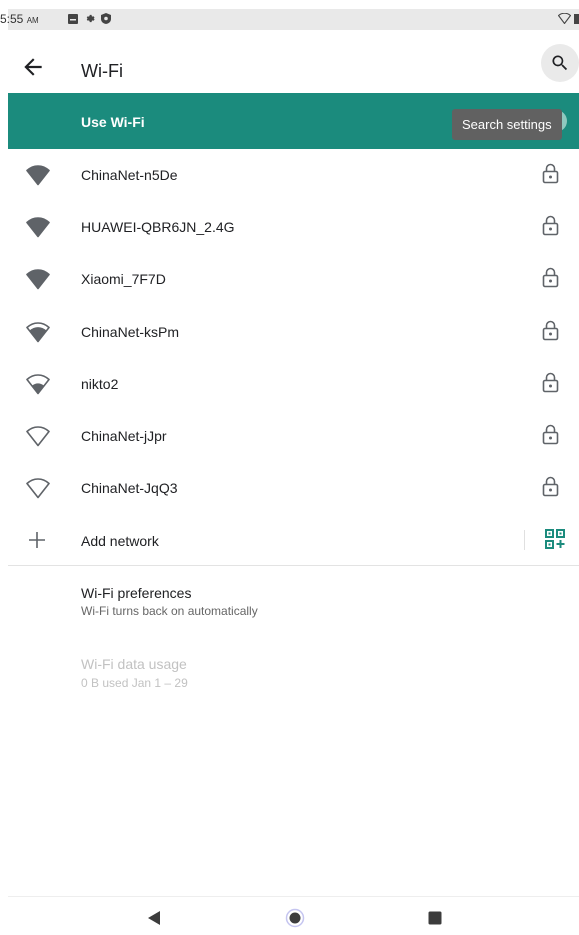  Describe the element at coordinates (130, 331) in the screenshot. I see `network-name: ChinaNet-ksPm` at that location.